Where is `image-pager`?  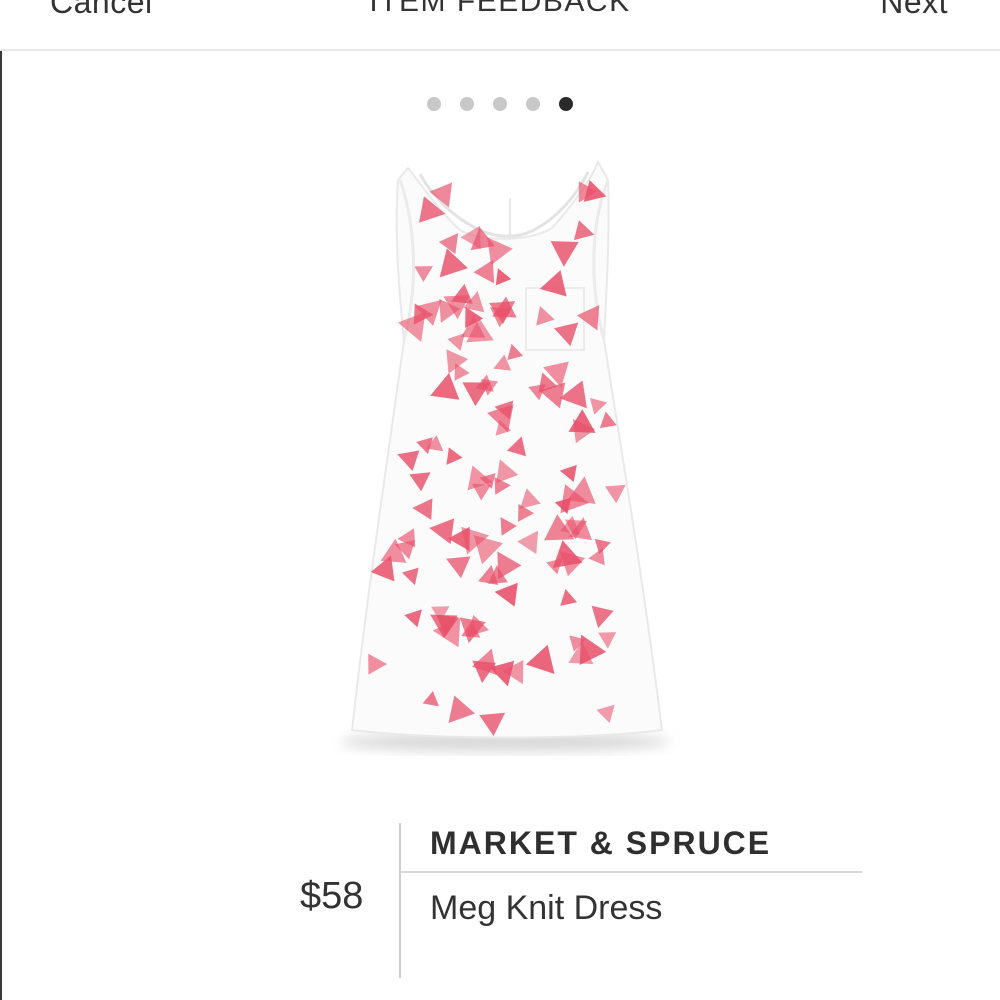
image-pager is located at coordinates (500, 104).